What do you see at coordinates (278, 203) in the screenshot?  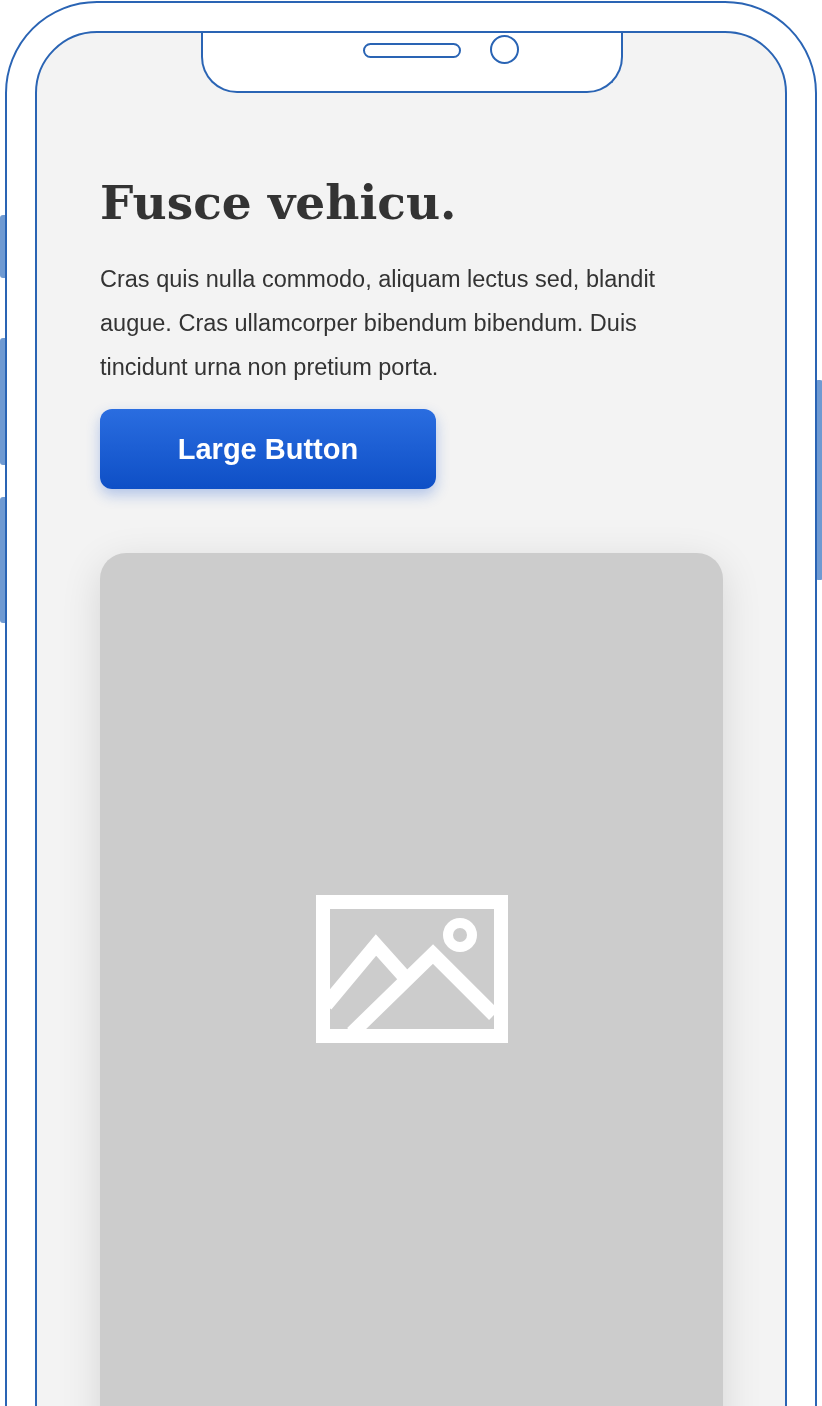 I see `page-heading: Fusce vehicu.` at bounding box center [278, 203].